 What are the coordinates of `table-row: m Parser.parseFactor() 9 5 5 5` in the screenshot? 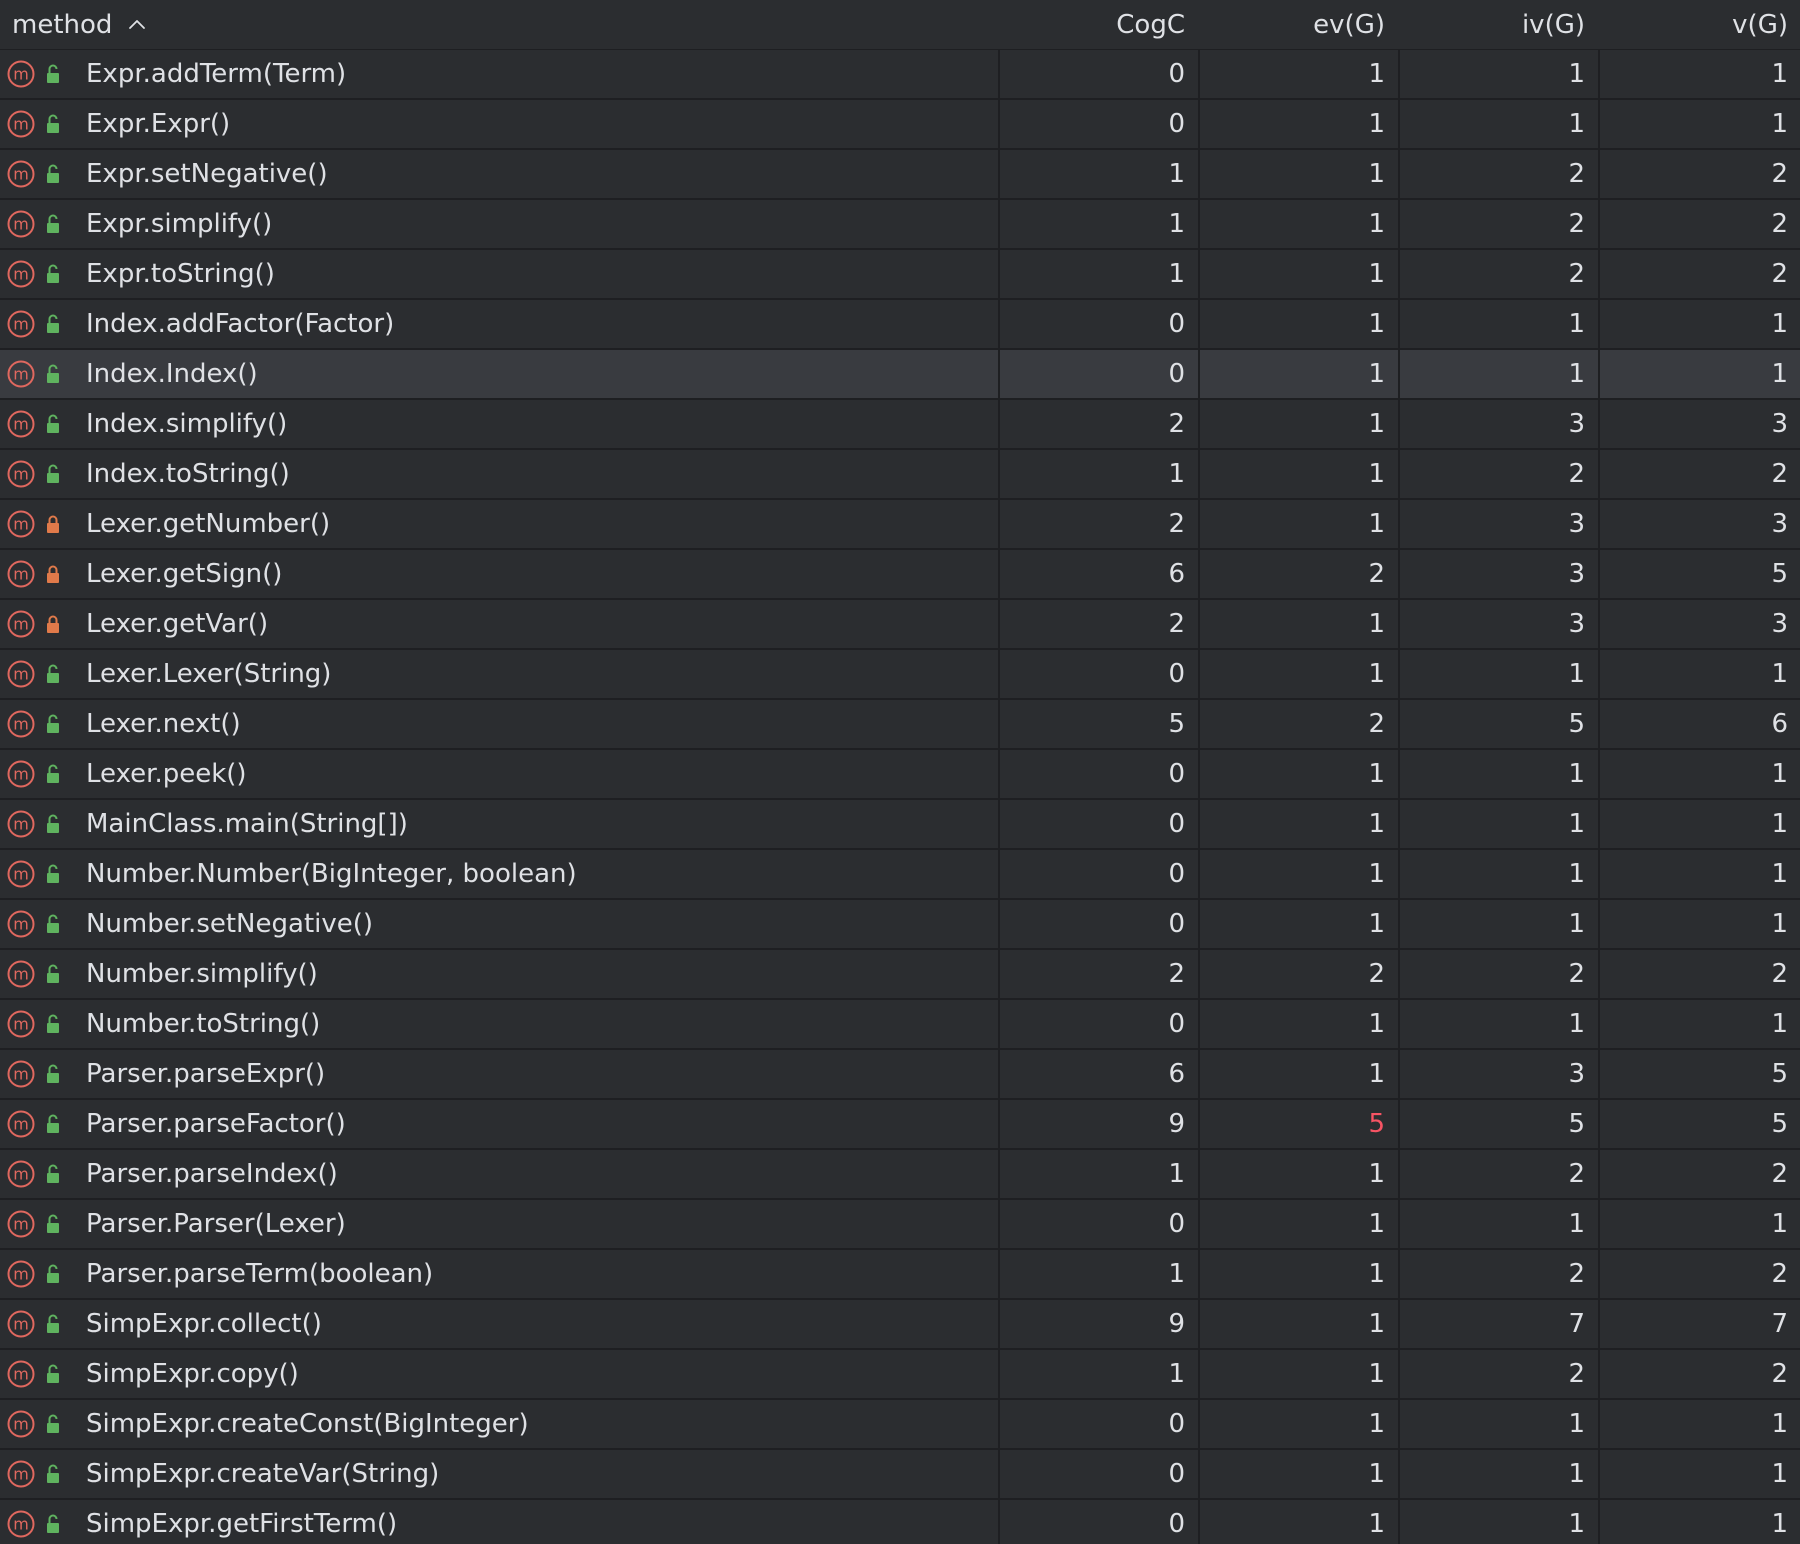 It's located at (900, 1125).